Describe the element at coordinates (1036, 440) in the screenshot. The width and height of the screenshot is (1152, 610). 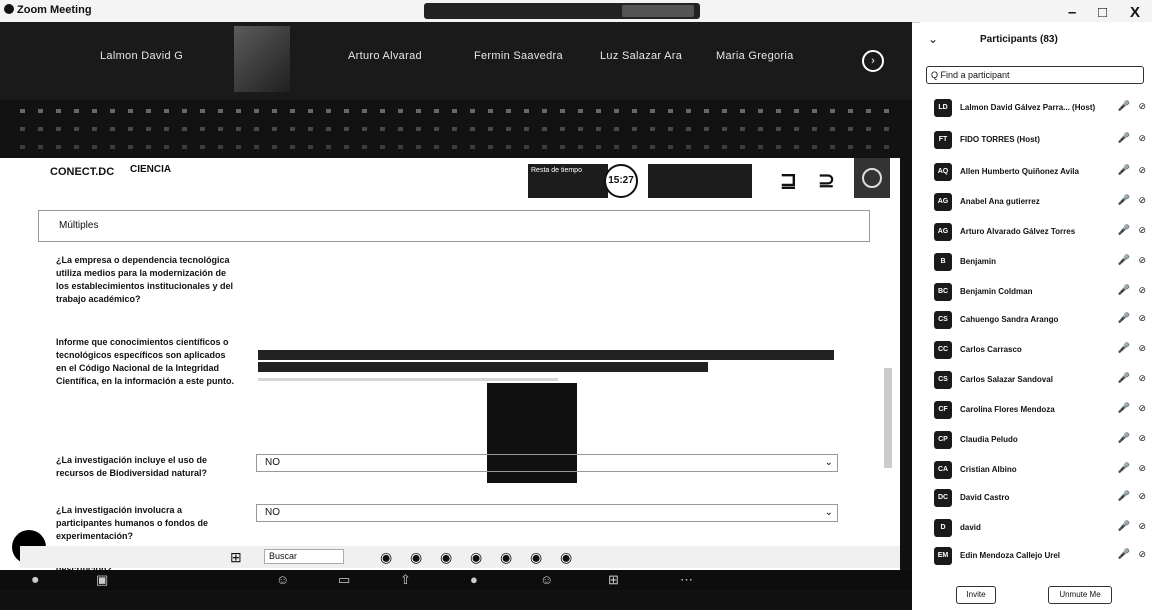
I see `participant-row: CP Claudia Peludo 🎤 ⊘` at that location.